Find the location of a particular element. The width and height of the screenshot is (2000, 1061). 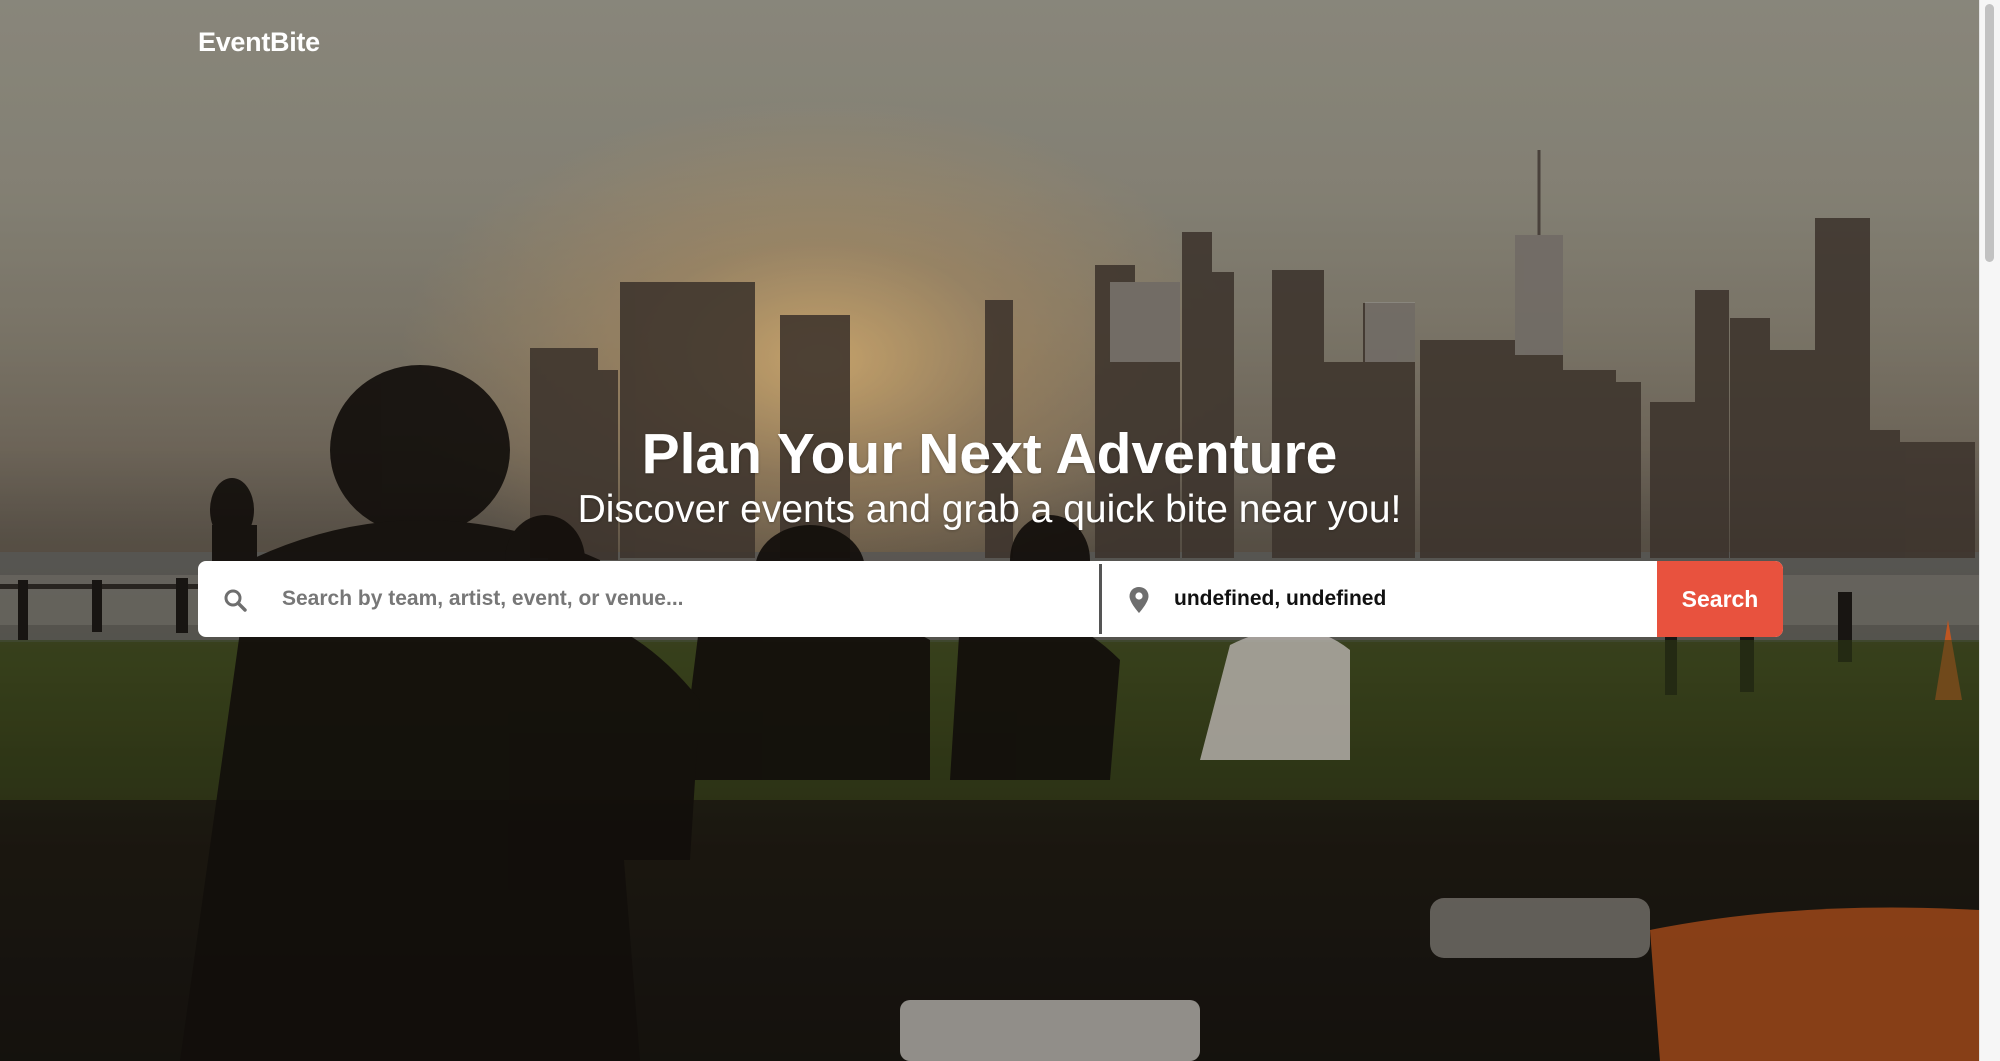

logo: EventBite is located at coordinates (259, 42).